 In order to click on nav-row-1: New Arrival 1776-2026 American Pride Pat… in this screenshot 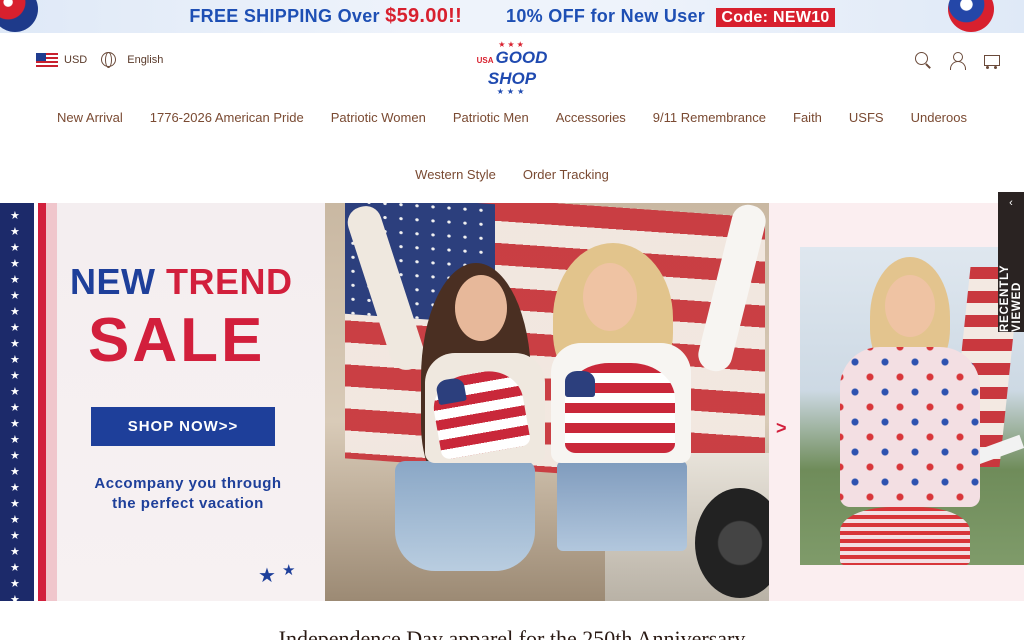, I will do `click(512, 117)`.